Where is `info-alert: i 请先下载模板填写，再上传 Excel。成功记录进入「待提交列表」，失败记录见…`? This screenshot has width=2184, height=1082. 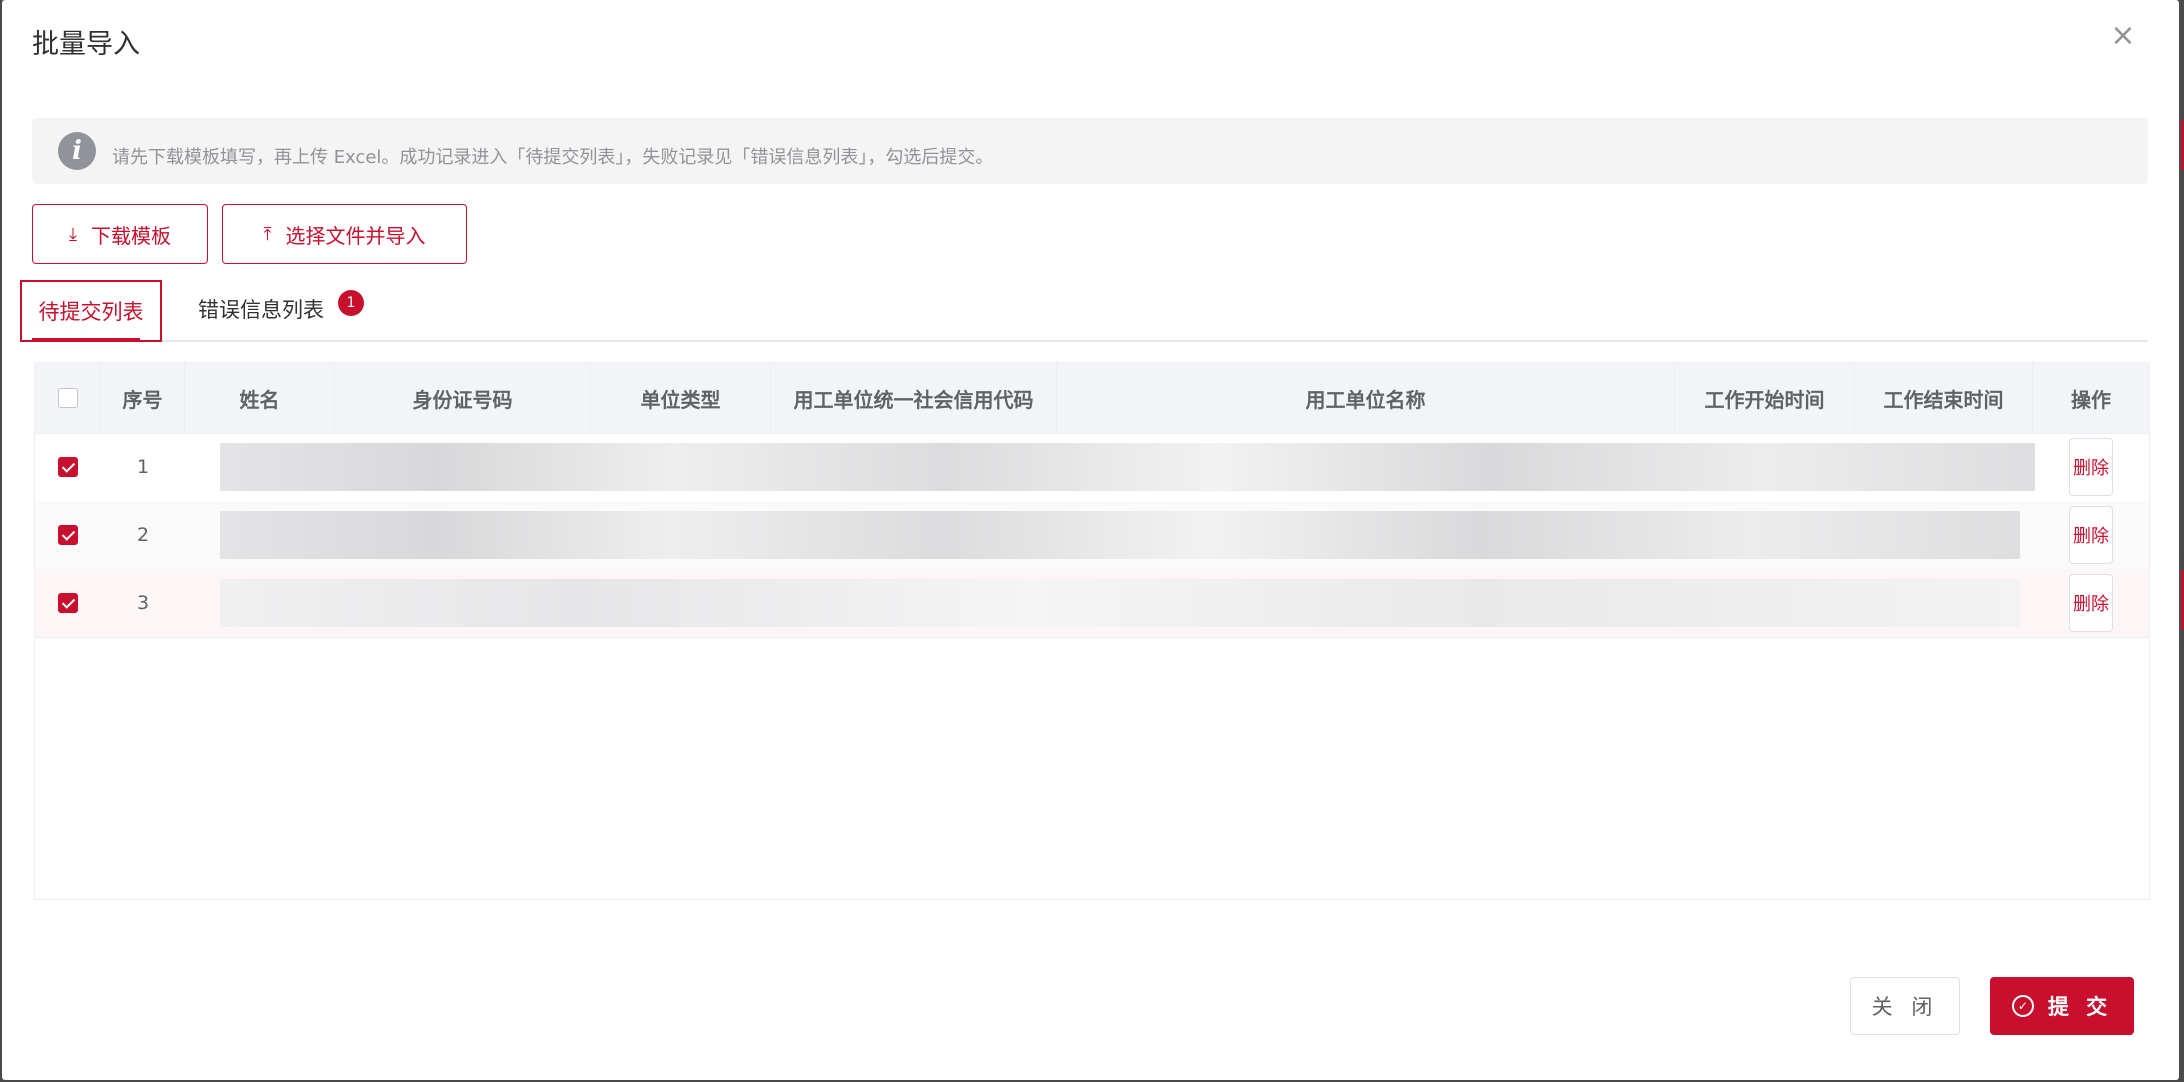
info-alert: i 请先下载模板填写，再上传 Excel。成功记录进入「待提交列表」，失败记录见… is located at coordinates (1090, 151).